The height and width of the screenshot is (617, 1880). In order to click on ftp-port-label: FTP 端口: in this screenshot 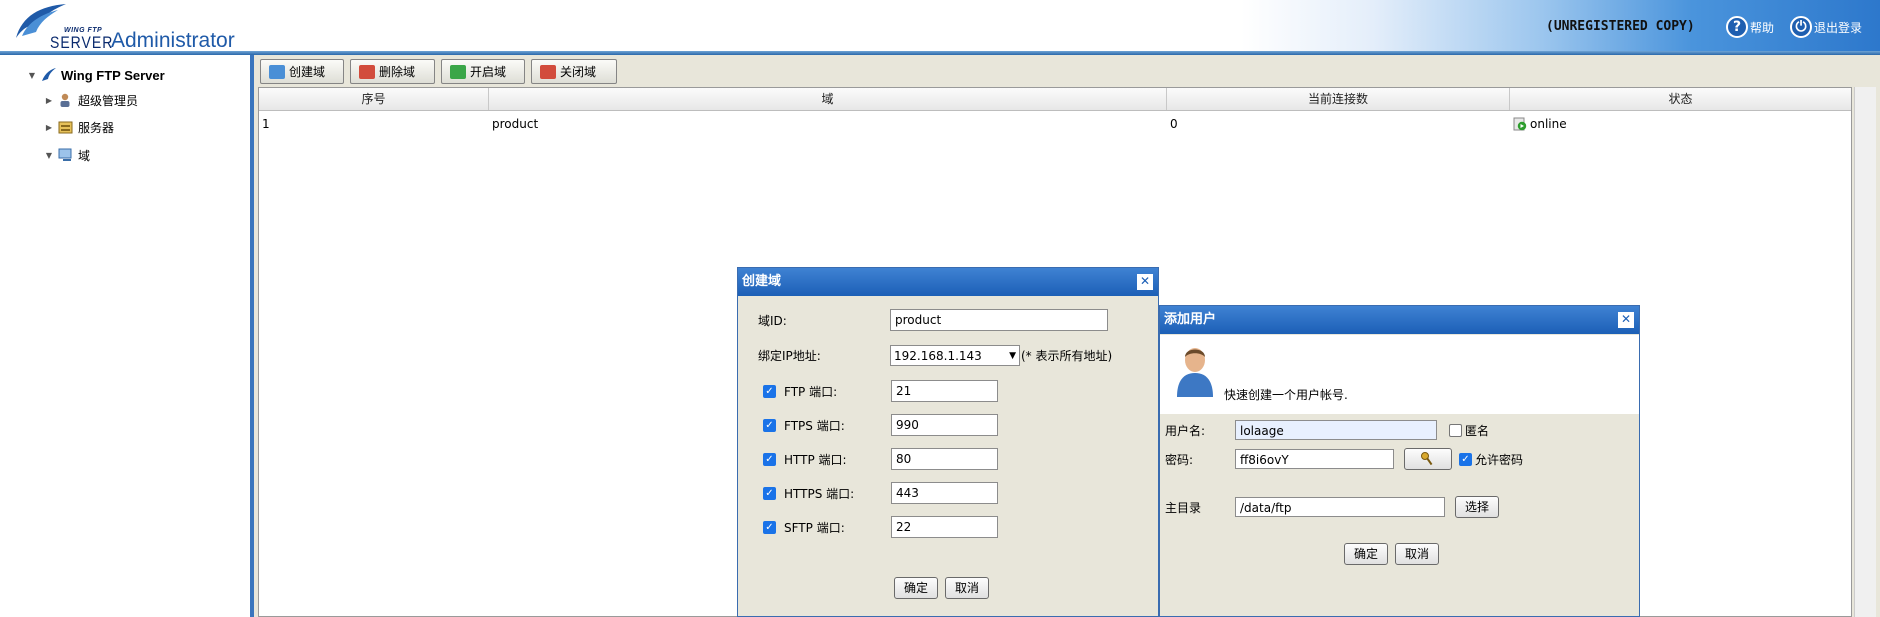, I will do `click(811, 391)`.